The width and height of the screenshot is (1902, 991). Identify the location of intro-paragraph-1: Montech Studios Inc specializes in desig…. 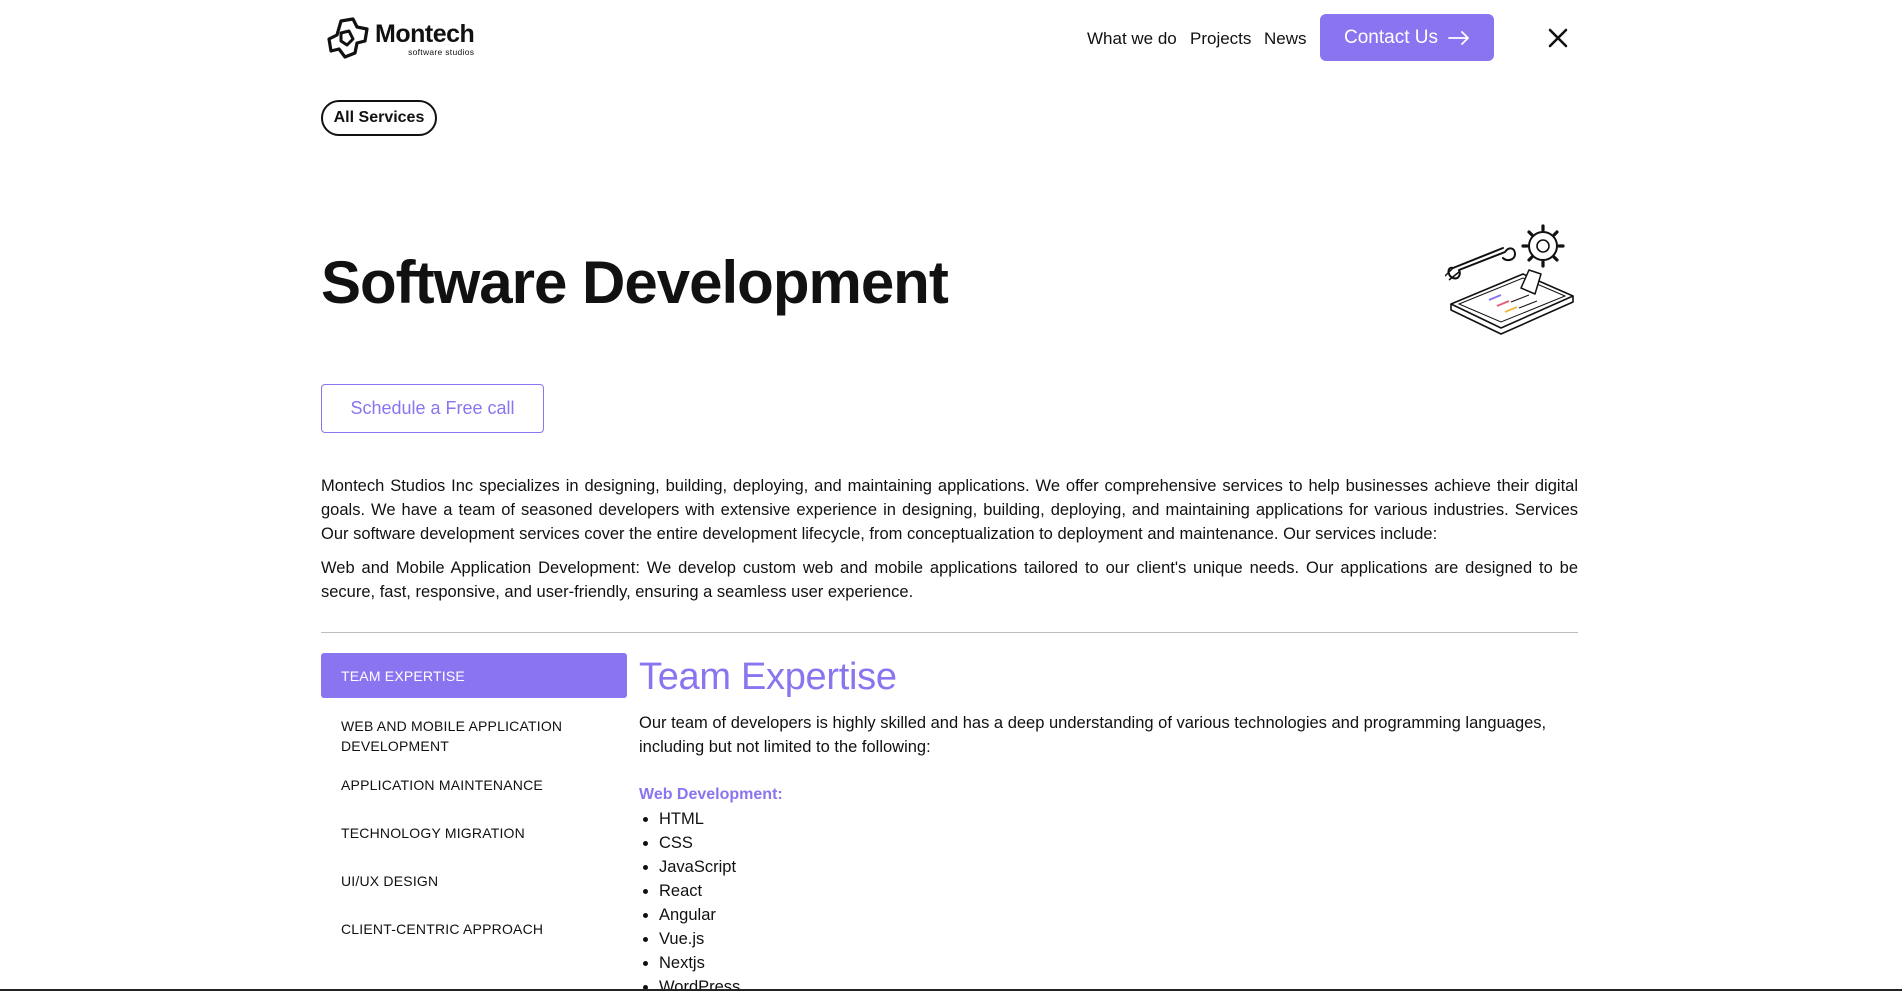
(949, 510).